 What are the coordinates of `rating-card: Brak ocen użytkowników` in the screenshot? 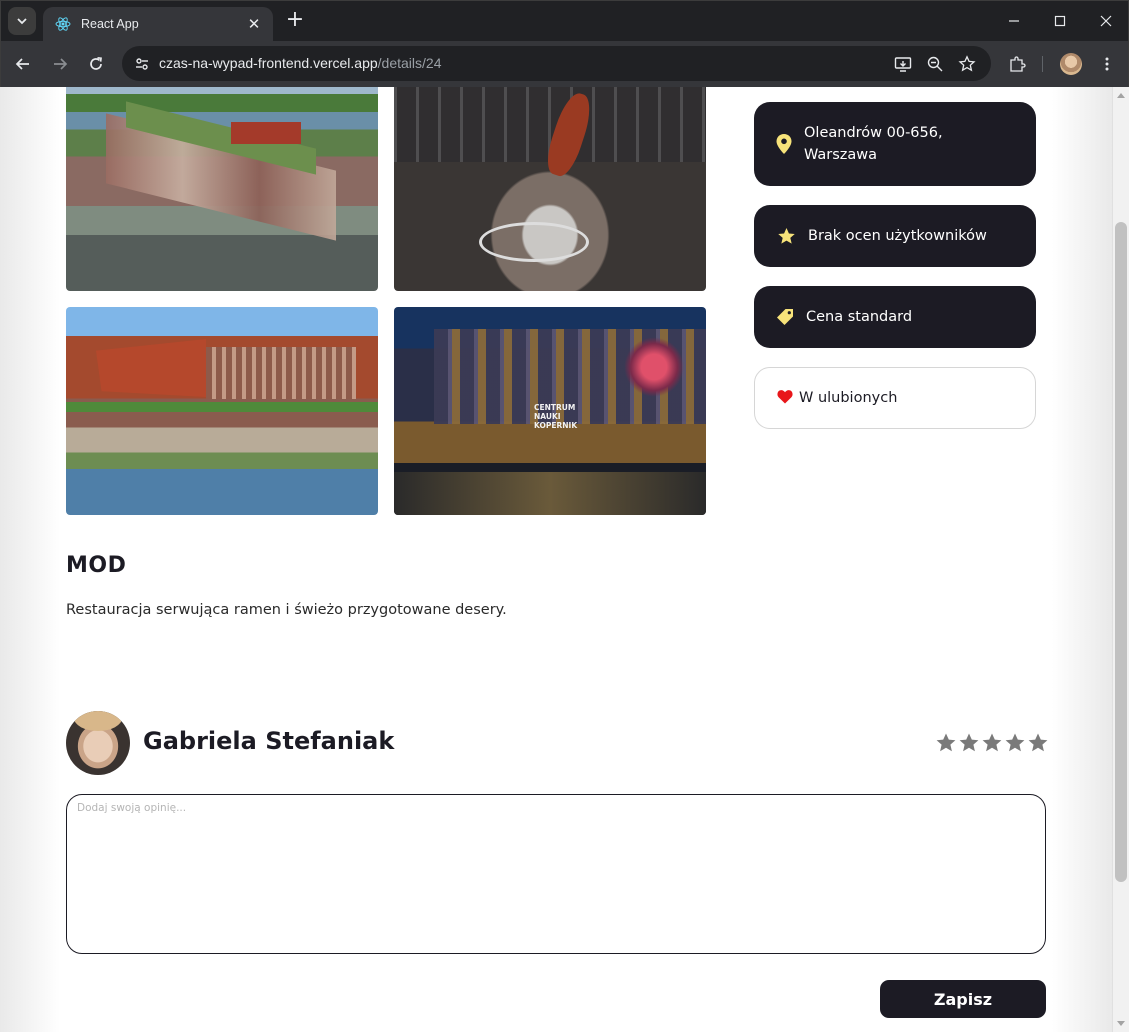 It's located at (895, 236).